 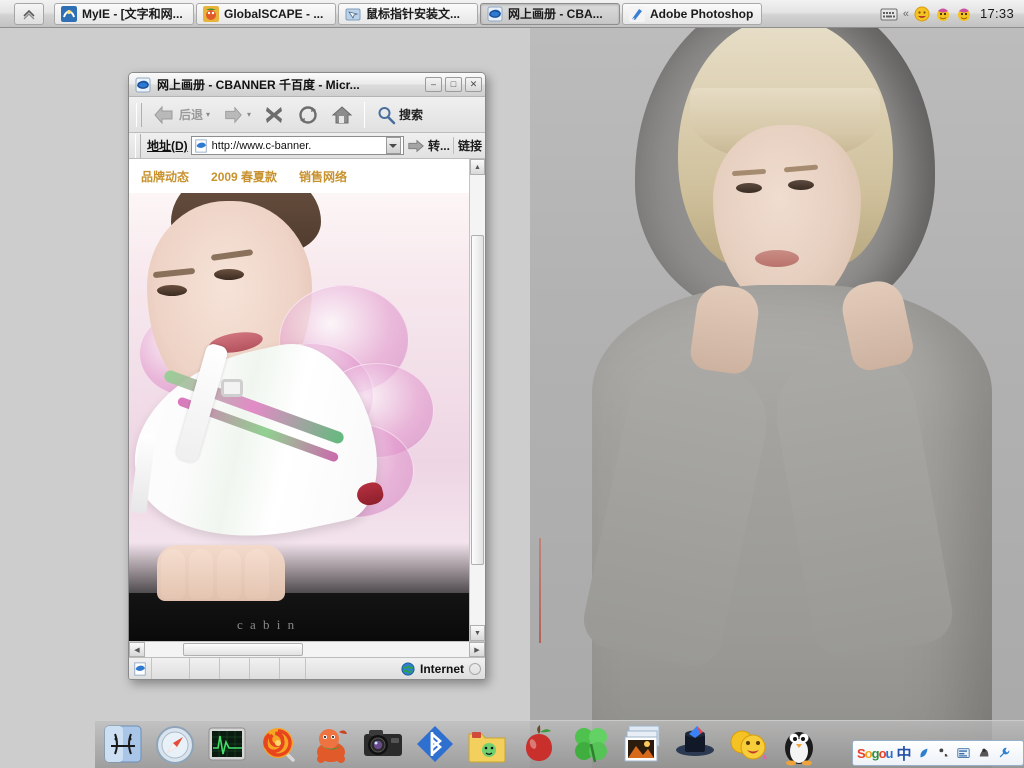 What do you see at coordinates (274, 115) in the screenshot?
I see `stop-button` at bounding box center [274, 115].